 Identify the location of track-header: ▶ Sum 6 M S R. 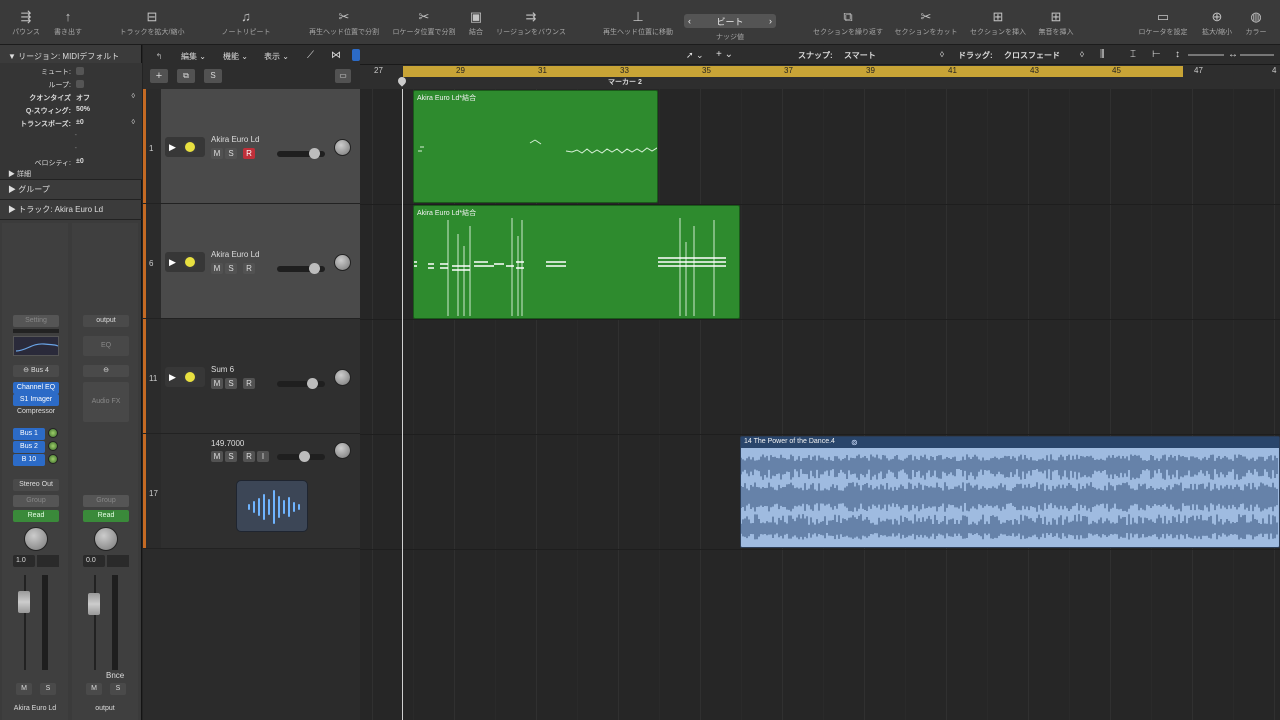
(260, 376).